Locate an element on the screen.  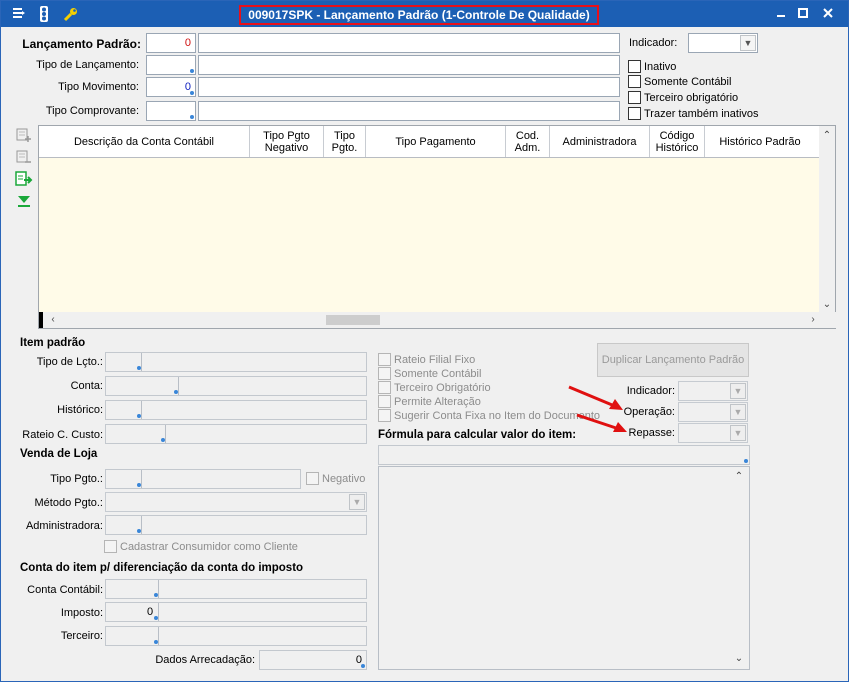
column-header: Tipo Pgto. is located at coordinates (345, 141).